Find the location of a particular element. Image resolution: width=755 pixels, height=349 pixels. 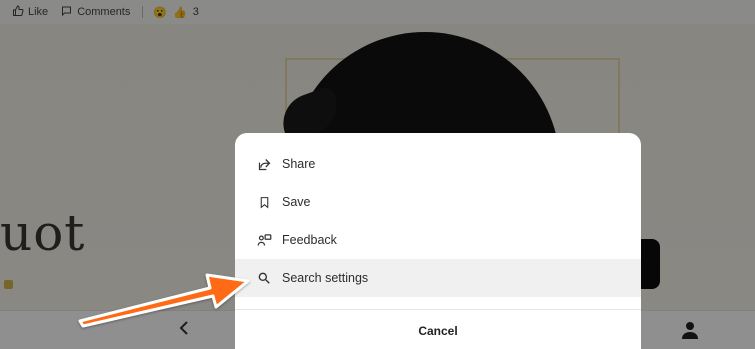

menu-item-share: Share is located at coordinates (438, 164).